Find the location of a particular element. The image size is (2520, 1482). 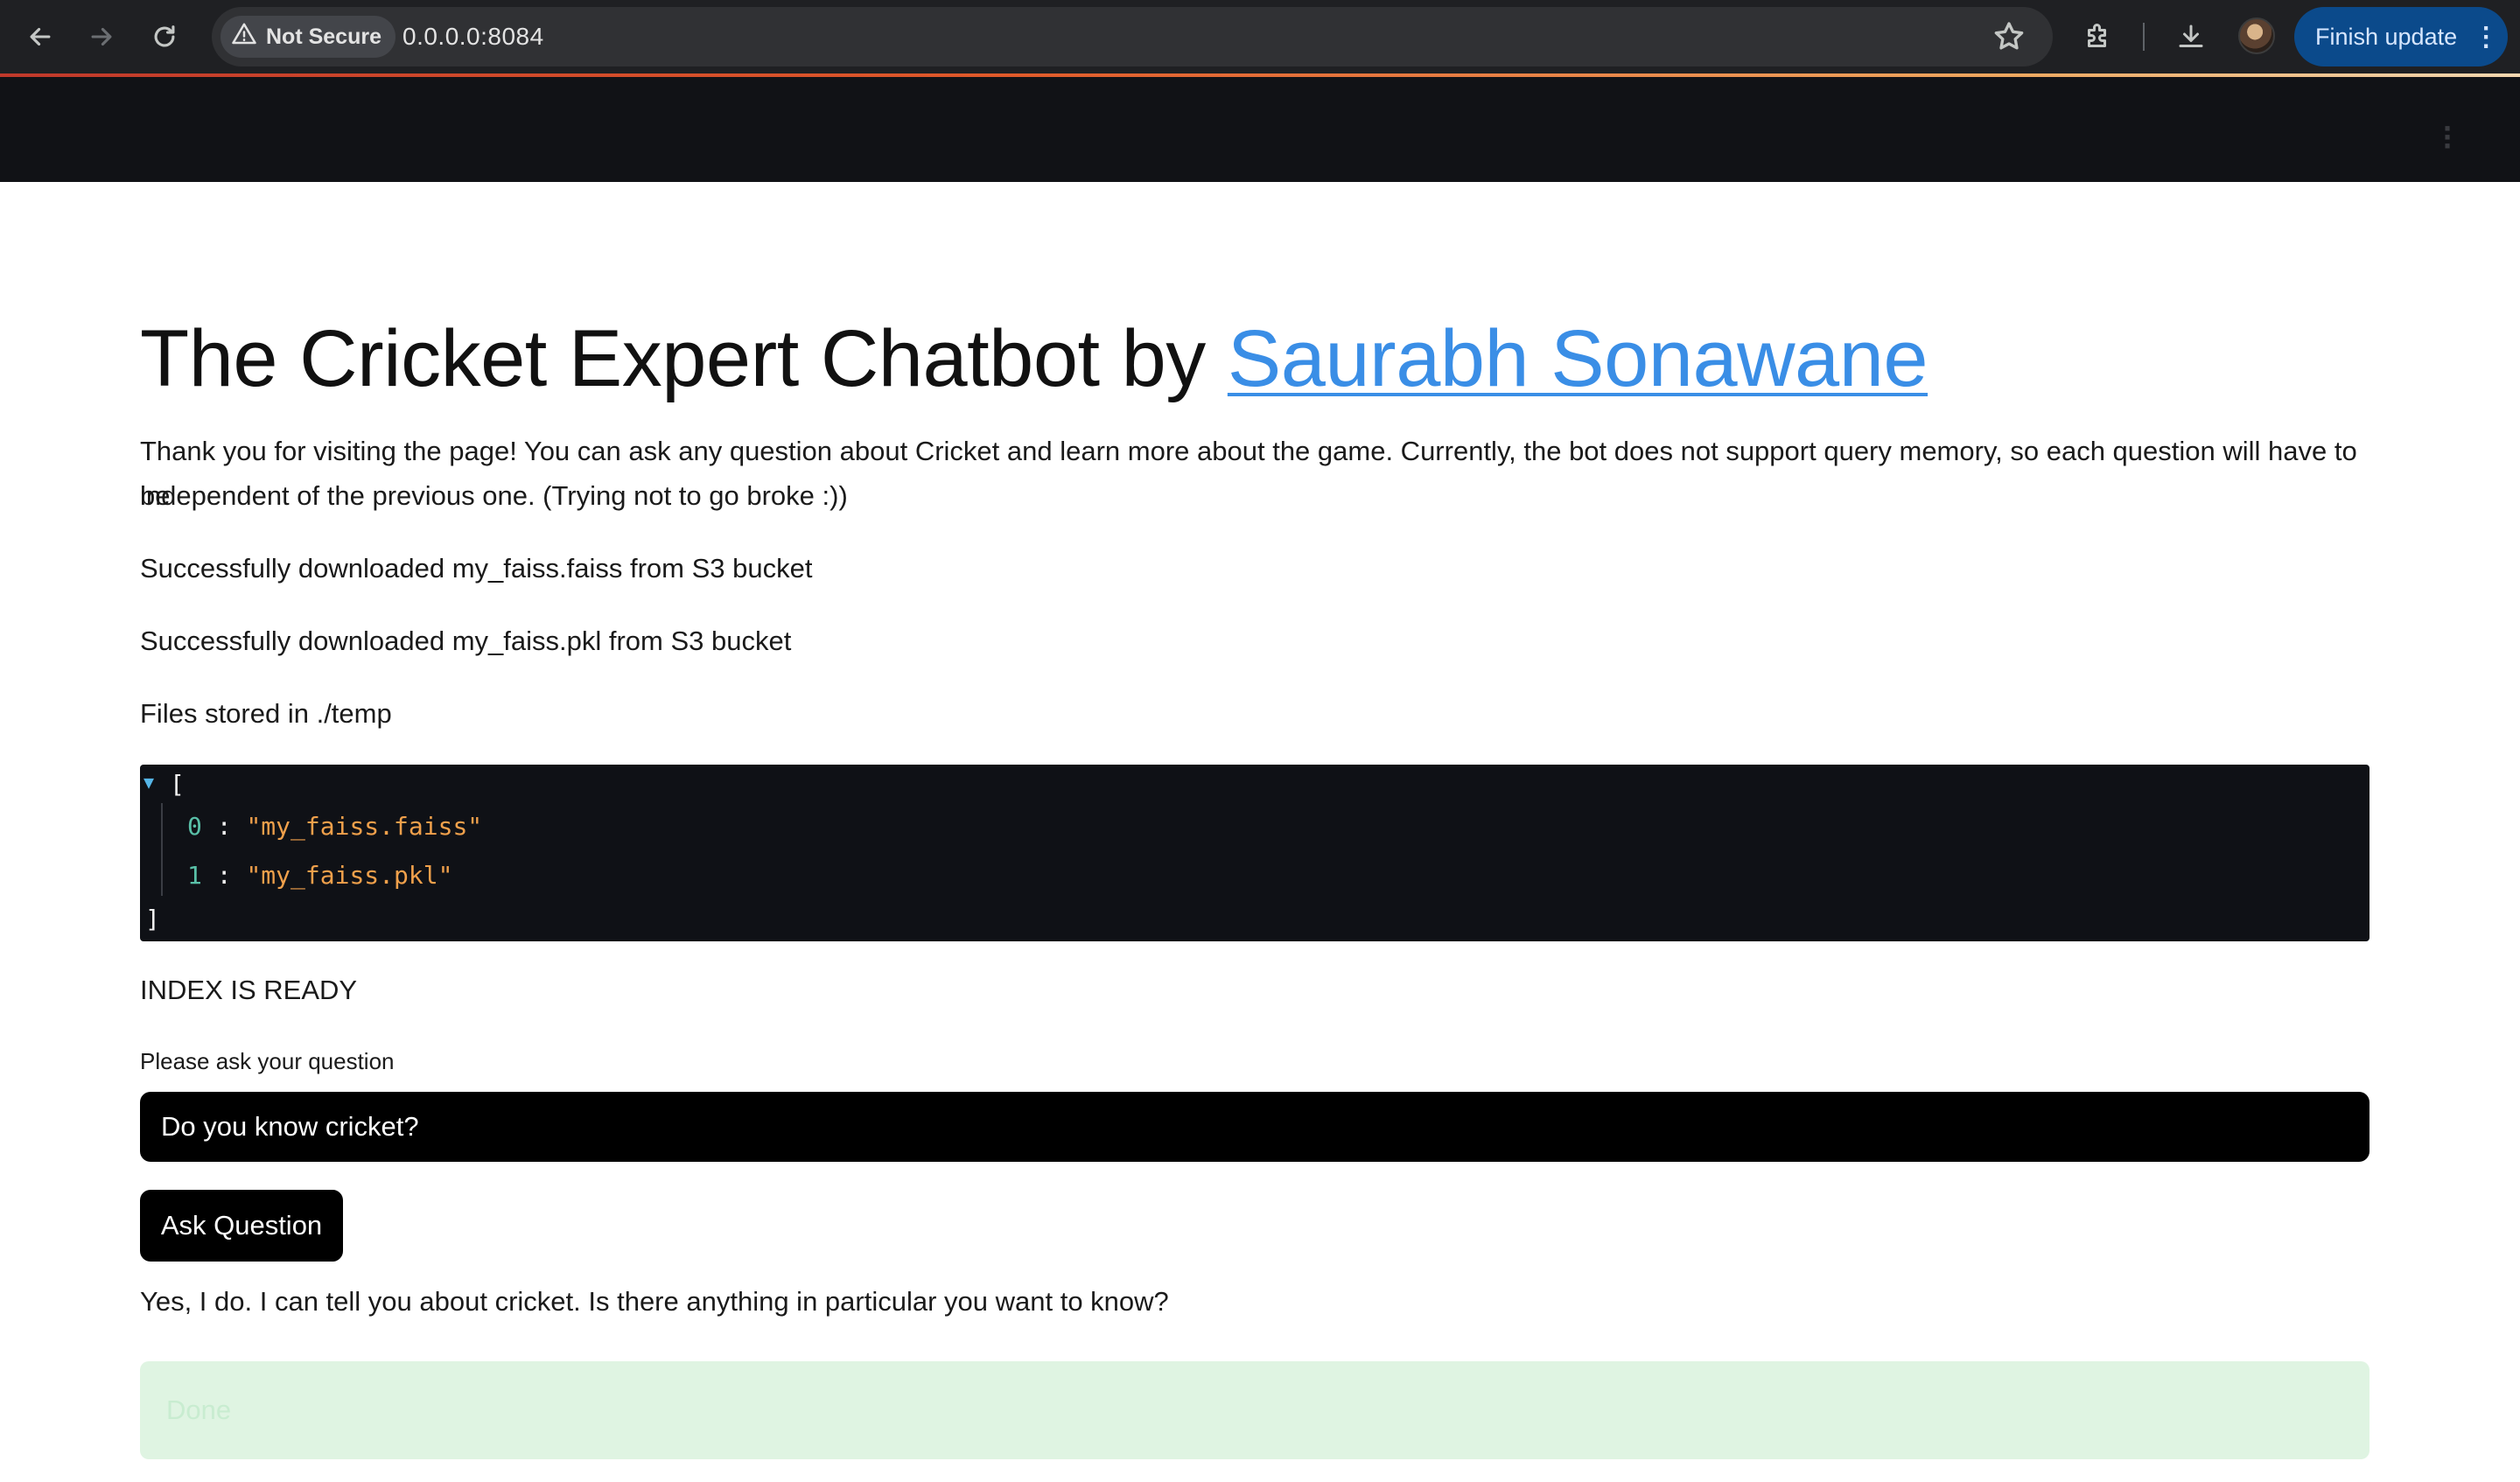

toolbar-divider is located at coordinates (2144, 37).